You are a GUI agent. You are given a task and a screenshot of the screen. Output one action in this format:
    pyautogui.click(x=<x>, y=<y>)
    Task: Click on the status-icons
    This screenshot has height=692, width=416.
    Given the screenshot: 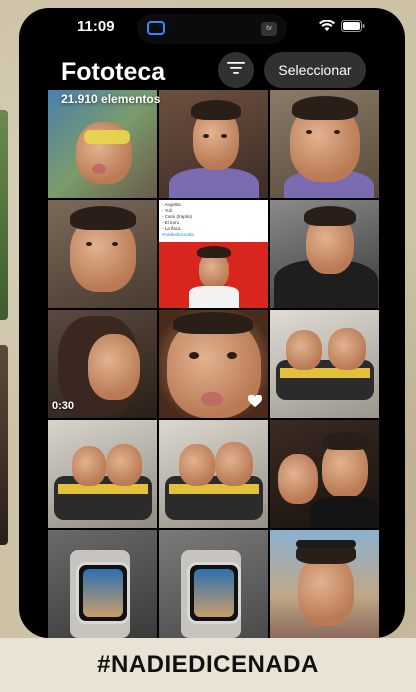 What is the action you would take?
    pyautogui.click(x=342, y=26)
    